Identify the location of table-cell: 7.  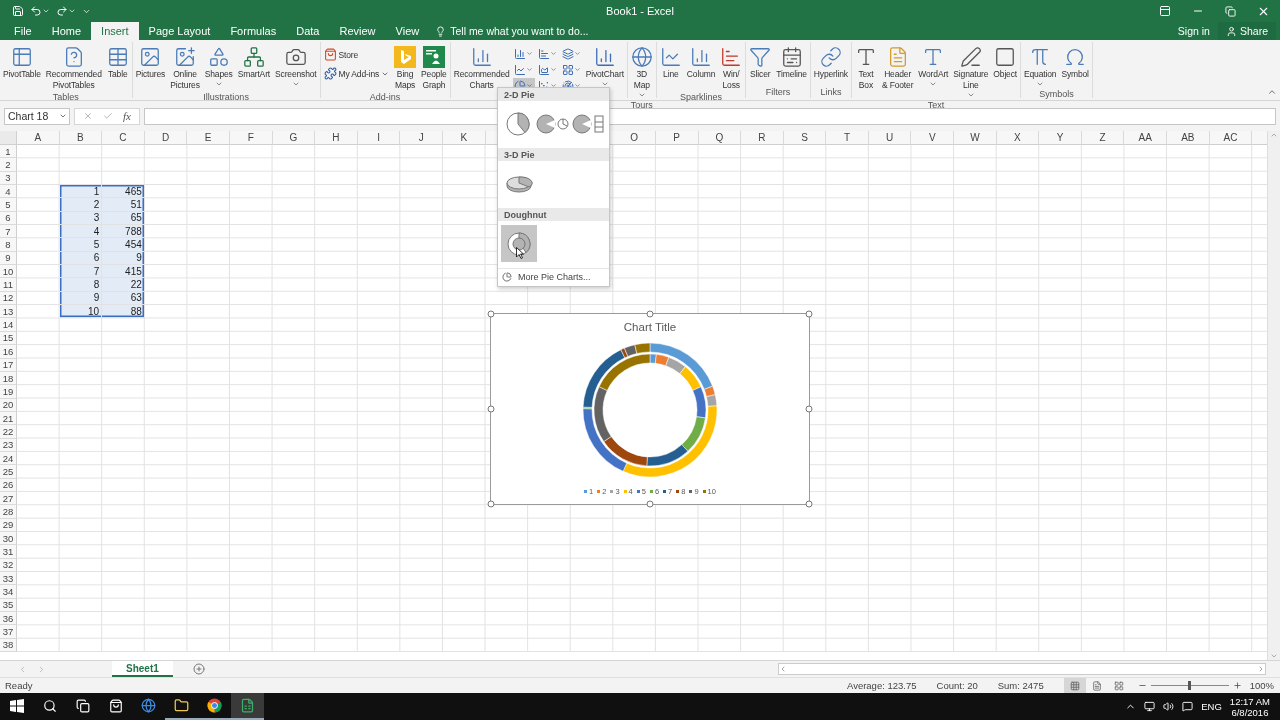
(81, 272).